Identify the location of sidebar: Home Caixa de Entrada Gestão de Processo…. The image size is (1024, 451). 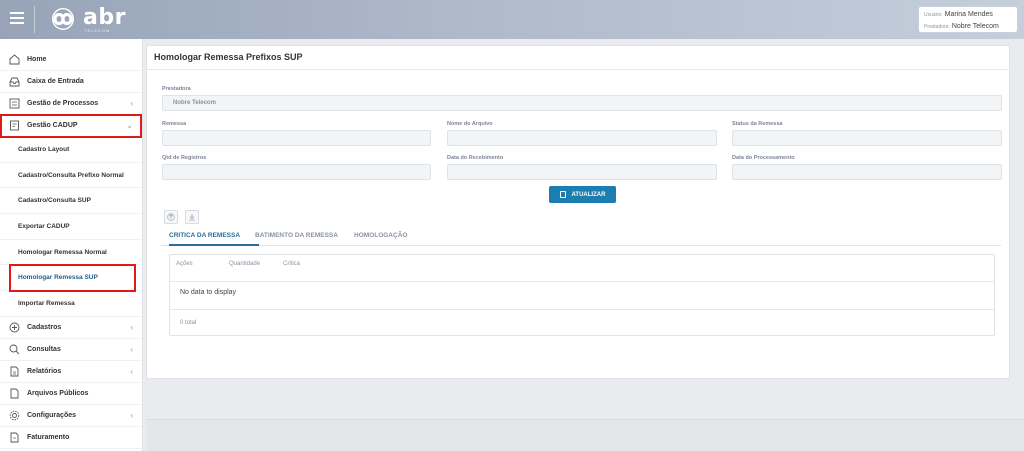
(71, 245).